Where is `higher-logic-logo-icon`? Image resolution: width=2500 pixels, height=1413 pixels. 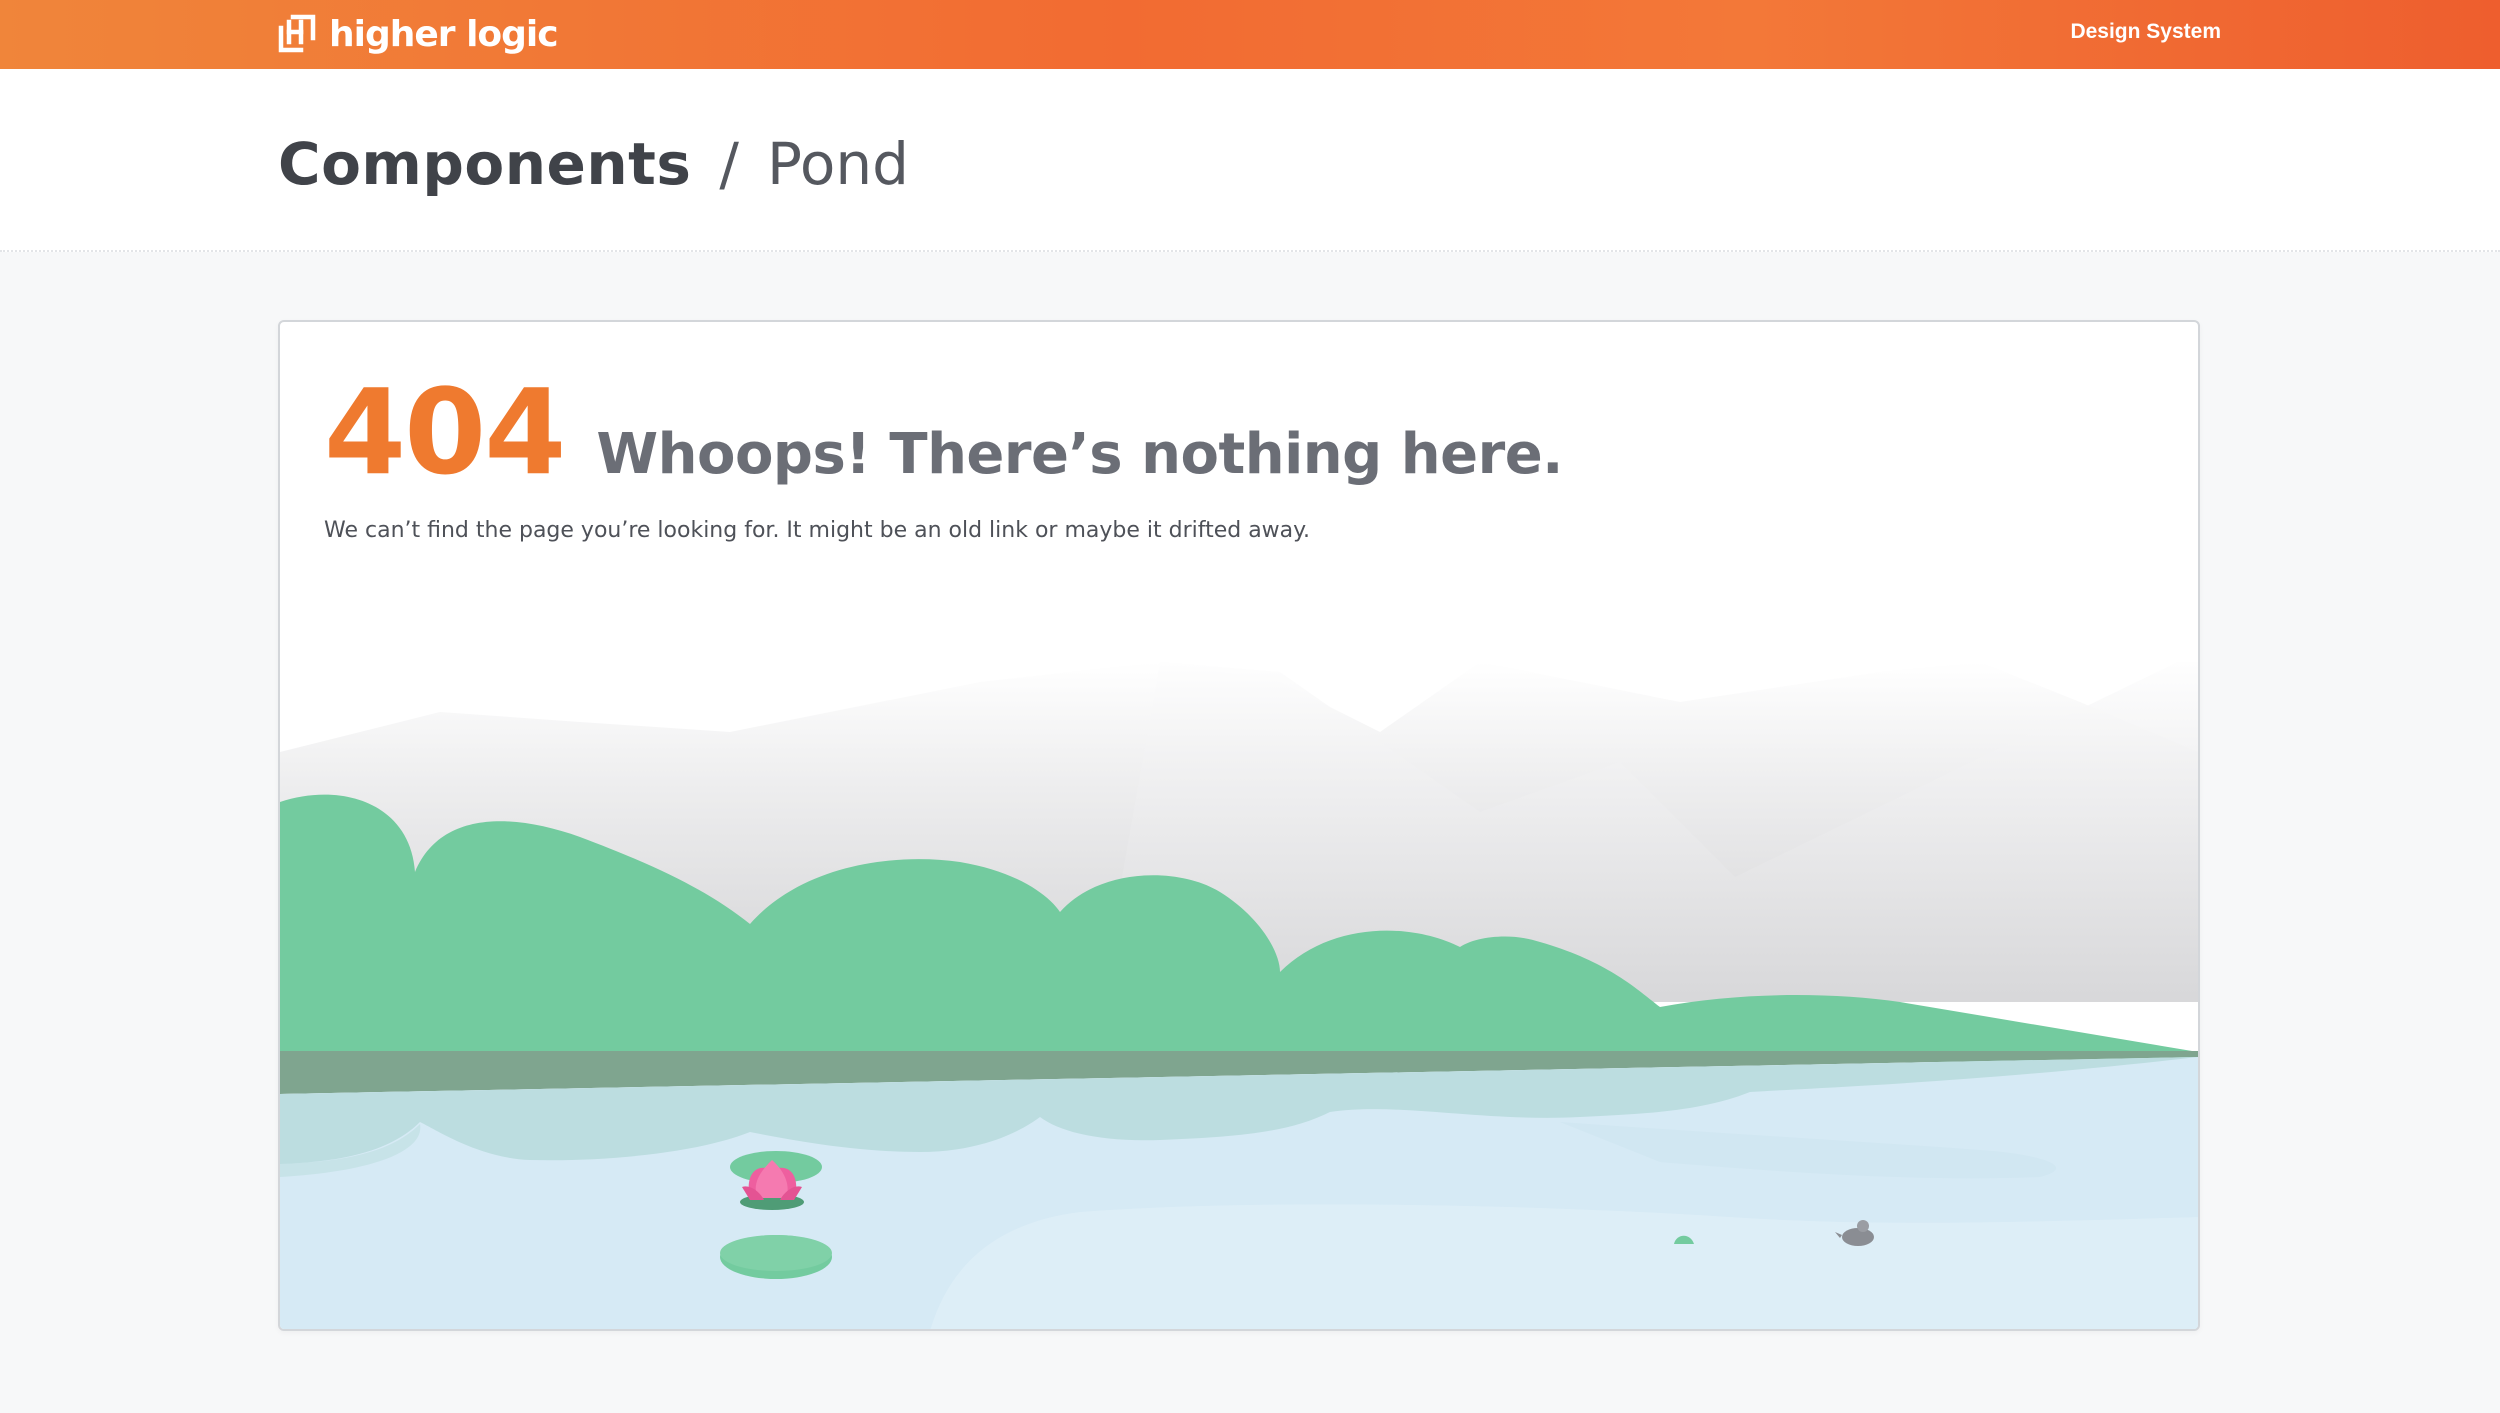
higher-logic-logo-icon is located at coordinates (297, 33).